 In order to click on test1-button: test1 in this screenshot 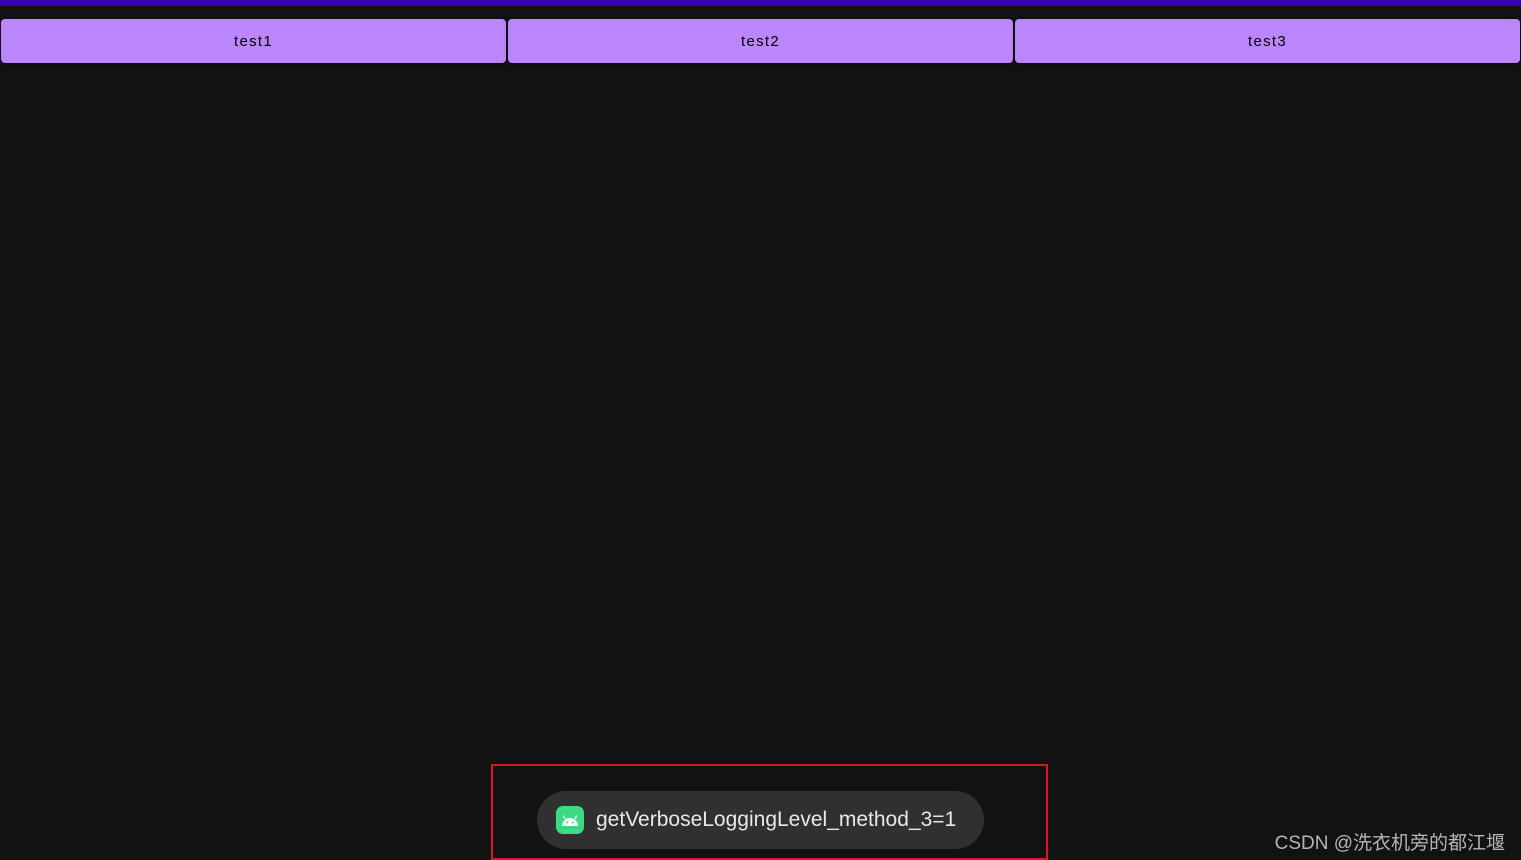, I will do `click(253, 41)`.